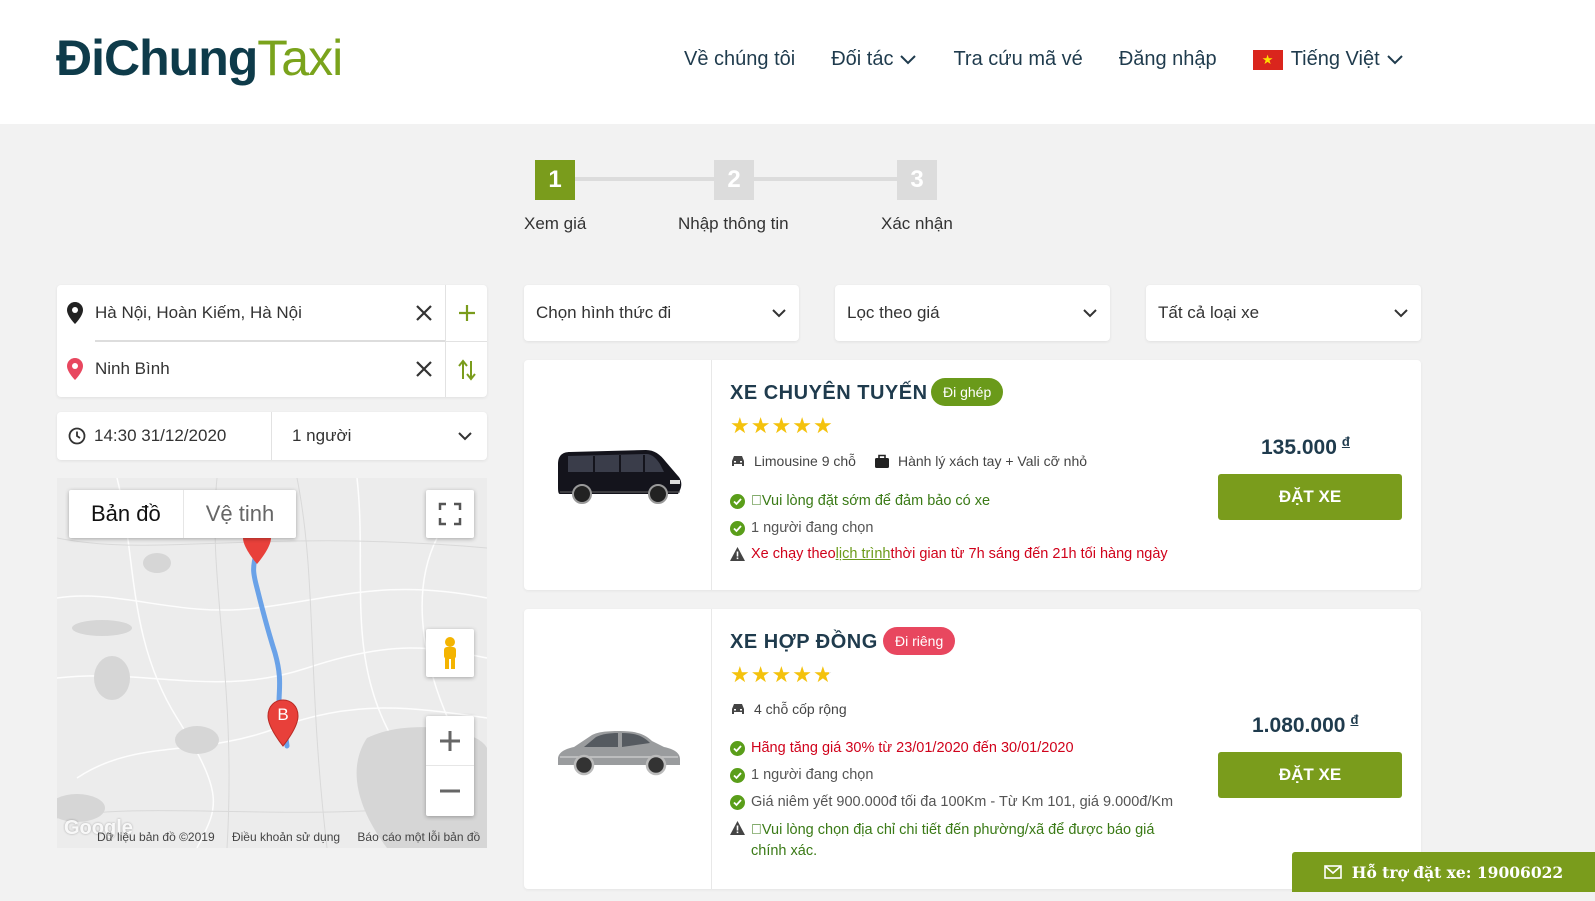 The height and width of the screenshot is (901, 1595). I want to click on add-stop-button, so click(466, 313).